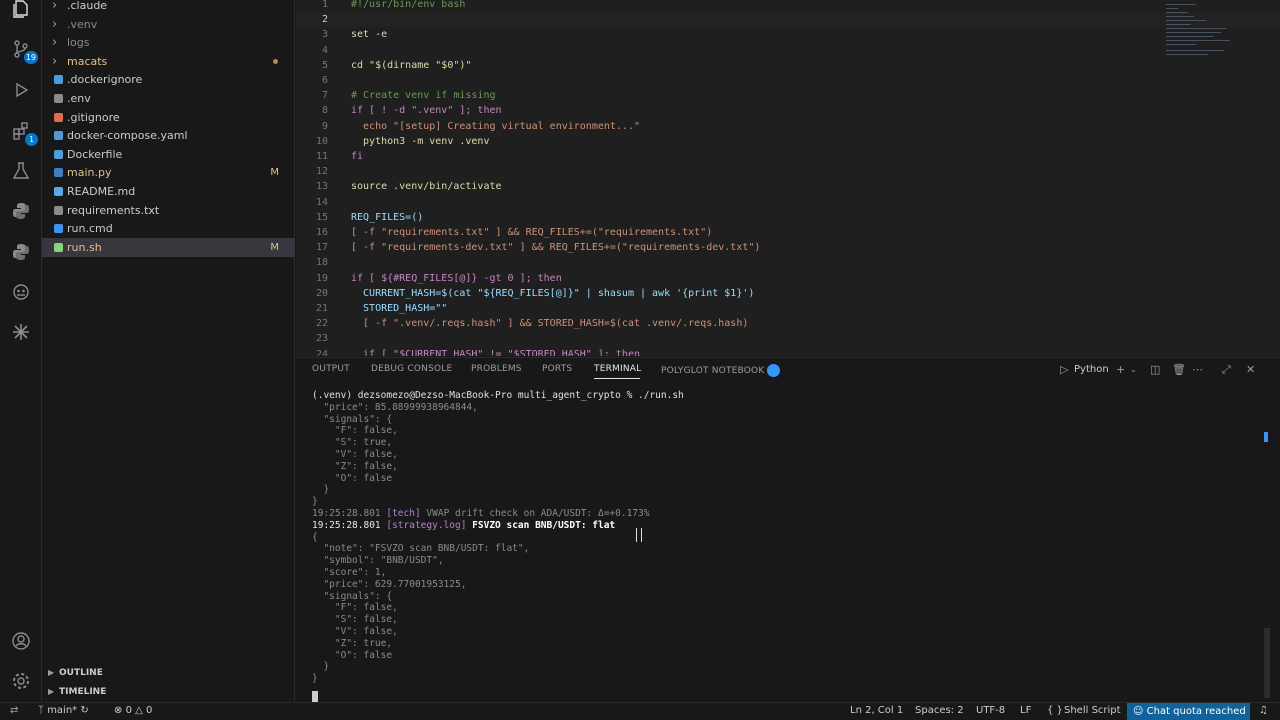 This screenshot has height=720, width=1280. Describe the element at coordinates (168, 210) in the screenshot. I see `tree-item: requirements.txt` at that location.